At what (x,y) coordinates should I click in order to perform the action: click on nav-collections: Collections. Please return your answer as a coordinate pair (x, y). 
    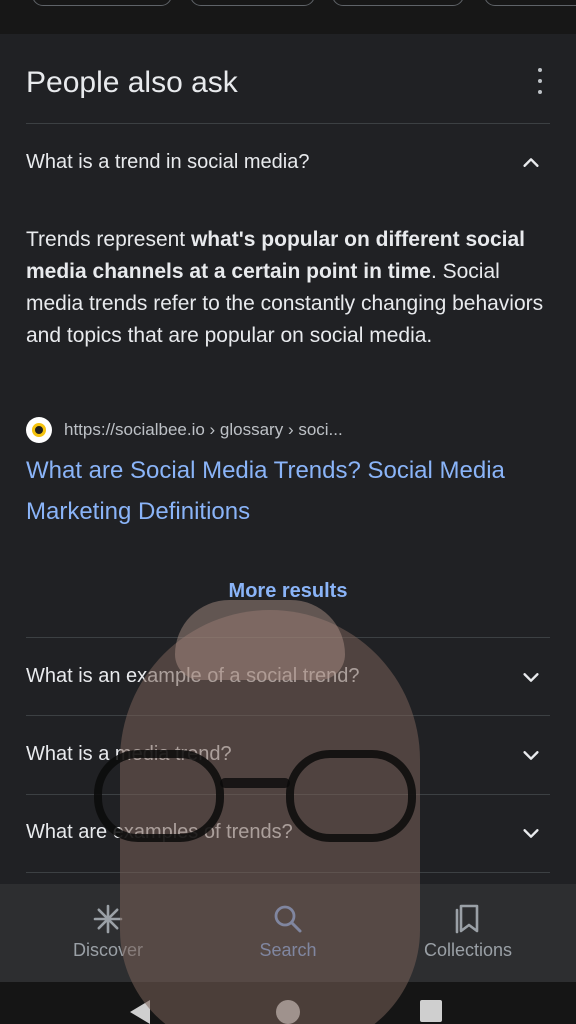
    Looking at the image, I should click on (468, 931).